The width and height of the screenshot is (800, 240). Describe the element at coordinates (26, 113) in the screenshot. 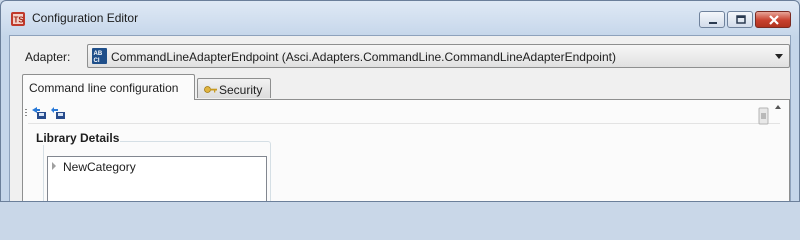

I see `toolbar-grip` at that location.